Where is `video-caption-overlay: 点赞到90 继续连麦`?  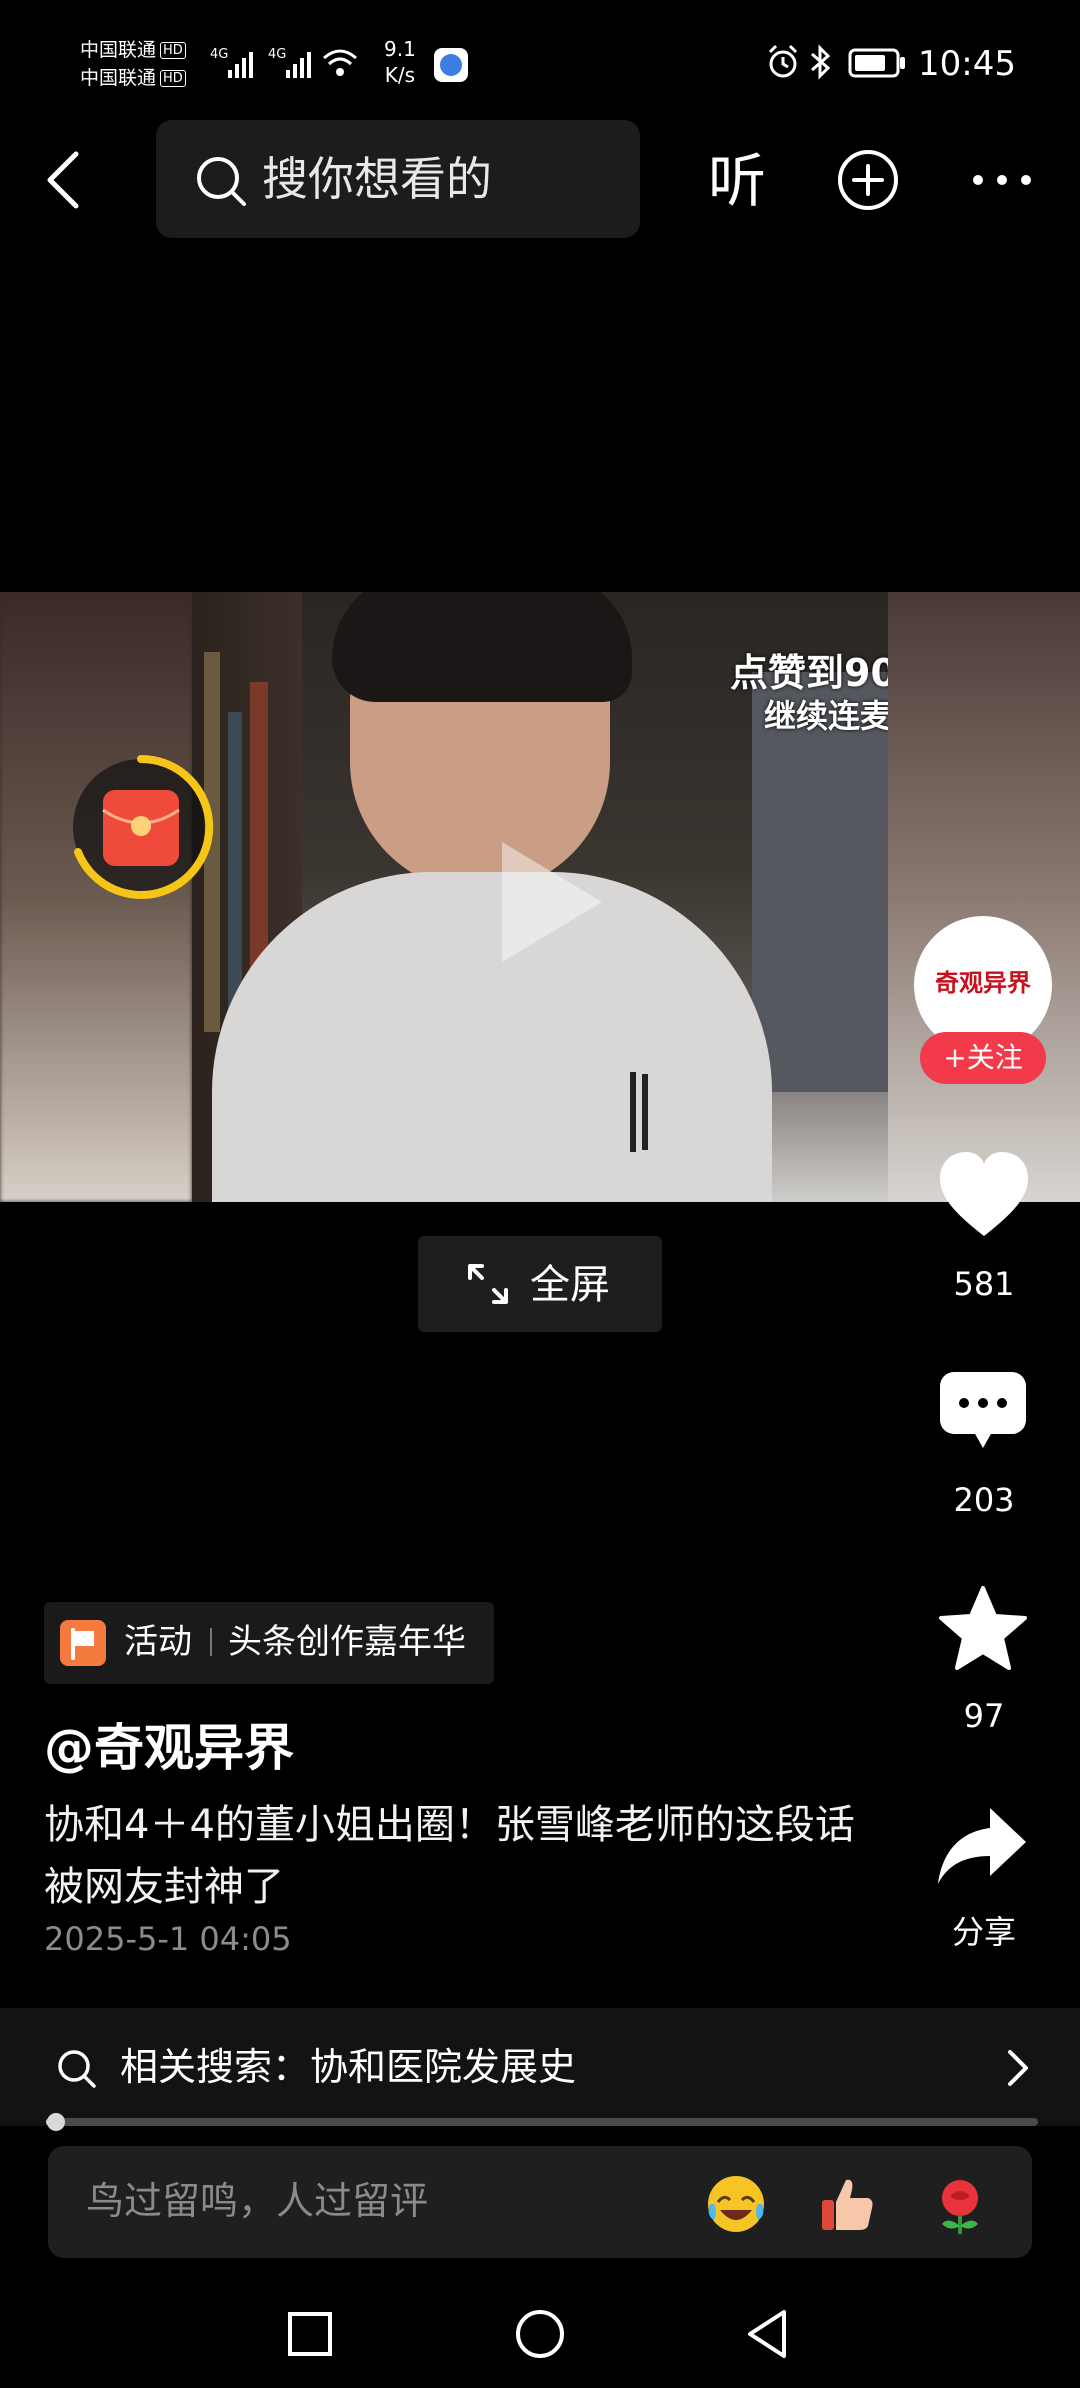
video-caption-overlay: 点赞到90 继续连麦 is located at coordinates (813, 693).